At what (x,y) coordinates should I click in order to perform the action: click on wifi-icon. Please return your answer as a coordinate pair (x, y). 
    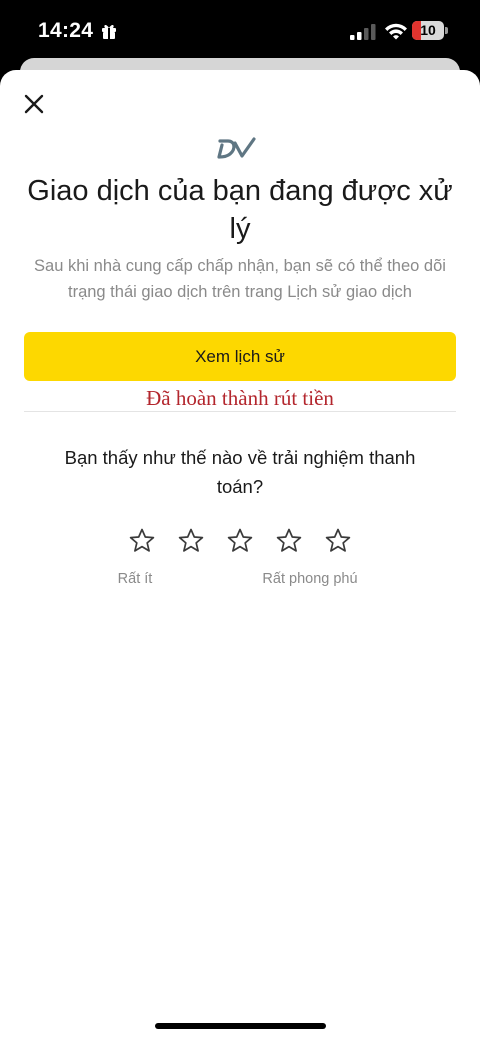
    Looking at the image, I should click on (396, 31).